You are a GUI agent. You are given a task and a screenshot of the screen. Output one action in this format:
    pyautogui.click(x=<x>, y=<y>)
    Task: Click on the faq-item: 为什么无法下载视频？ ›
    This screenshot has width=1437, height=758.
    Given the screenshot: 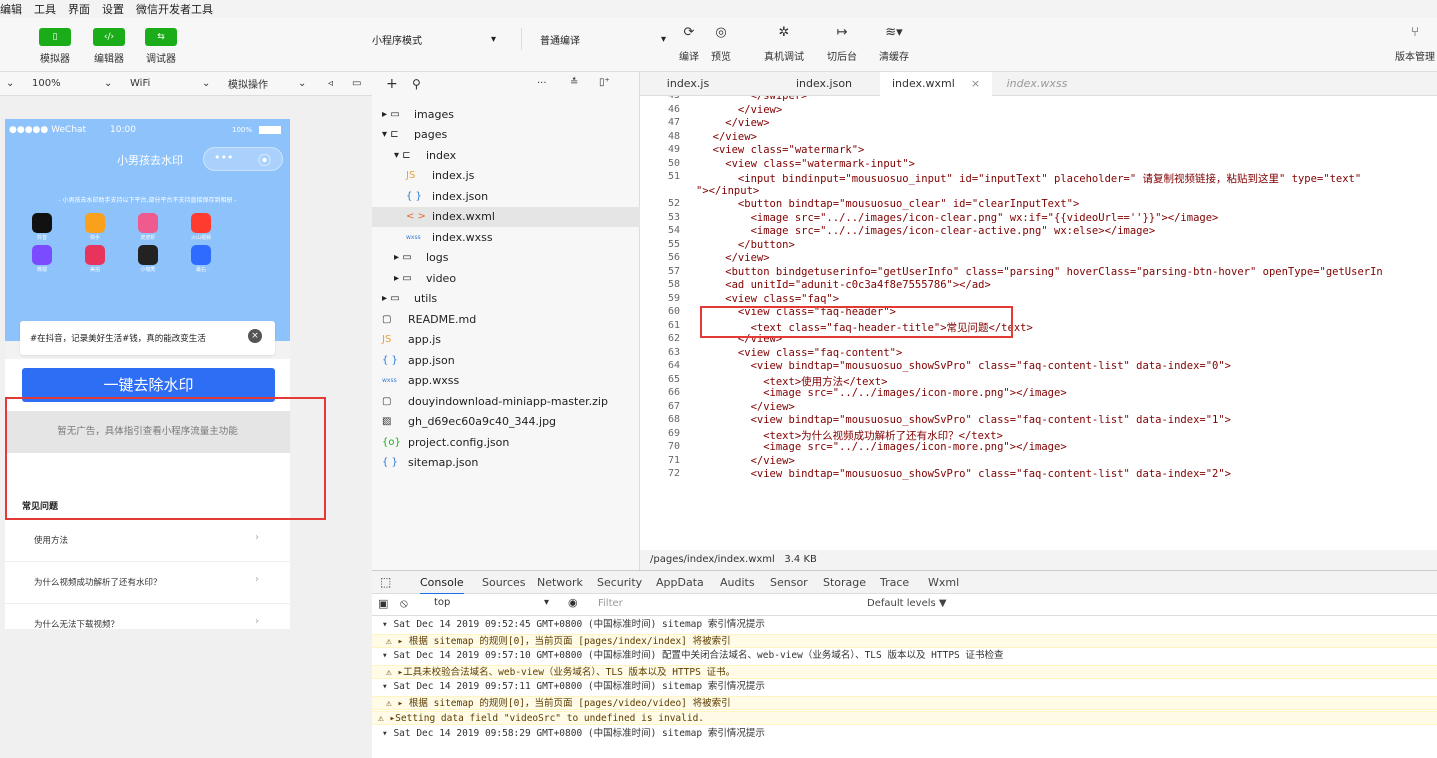 What is the action you would take?
    pyautogui.click(x=147, y=616)
    